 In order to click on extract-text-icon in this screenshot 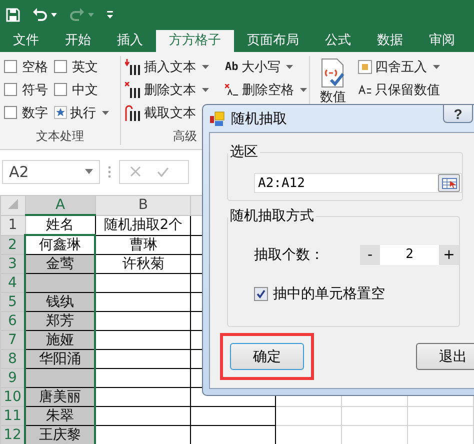, I will do `click(133, 112)`.